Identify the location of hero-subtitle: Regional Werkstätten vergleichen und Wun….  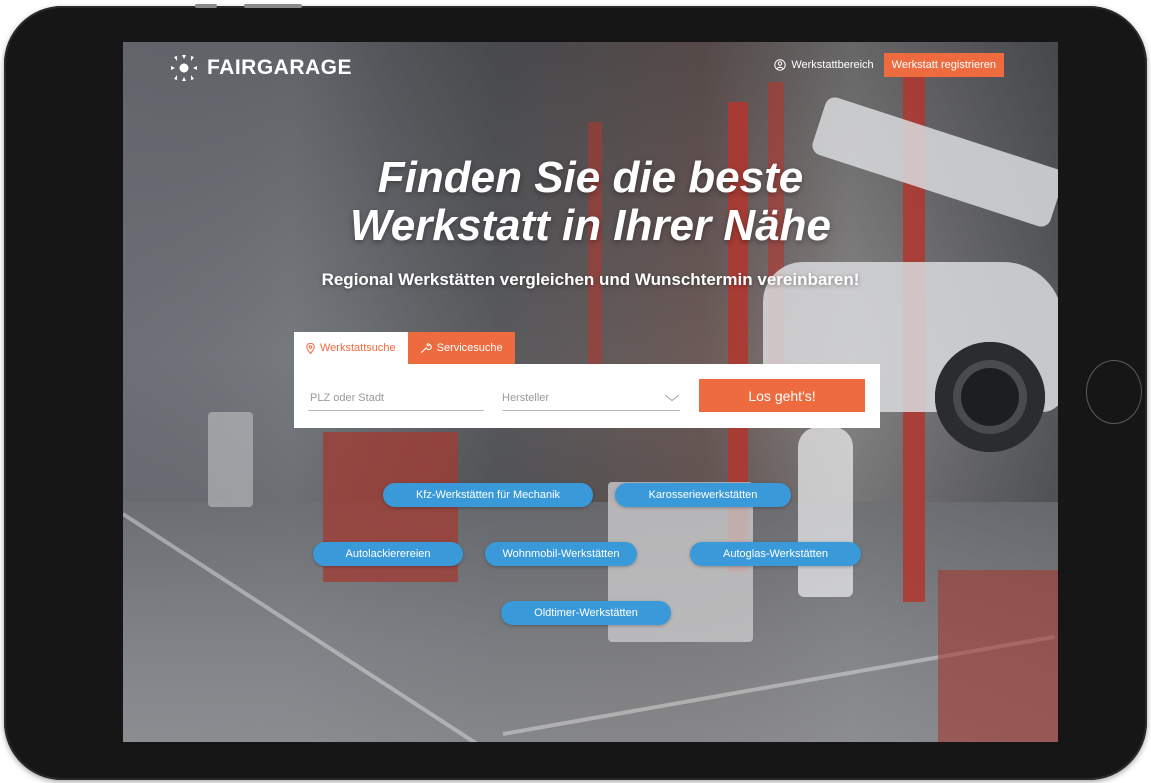
(590, 279).